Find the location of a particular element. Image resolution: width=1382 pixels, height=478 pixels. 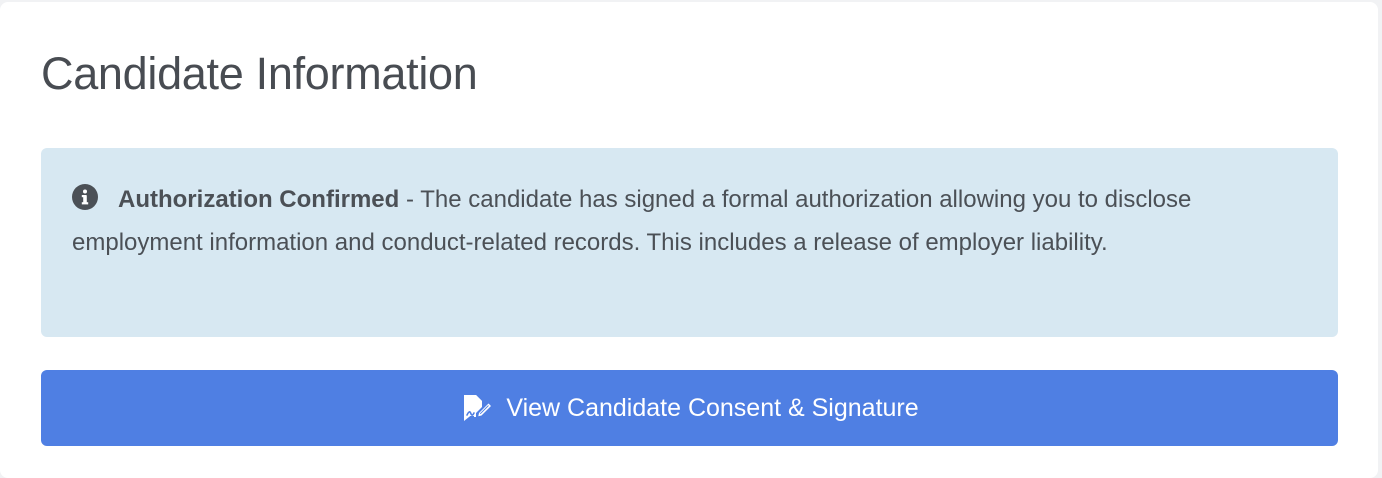

view-consent-button-label: View Candidate Consent & Signature is located at coordinates (712, 407).